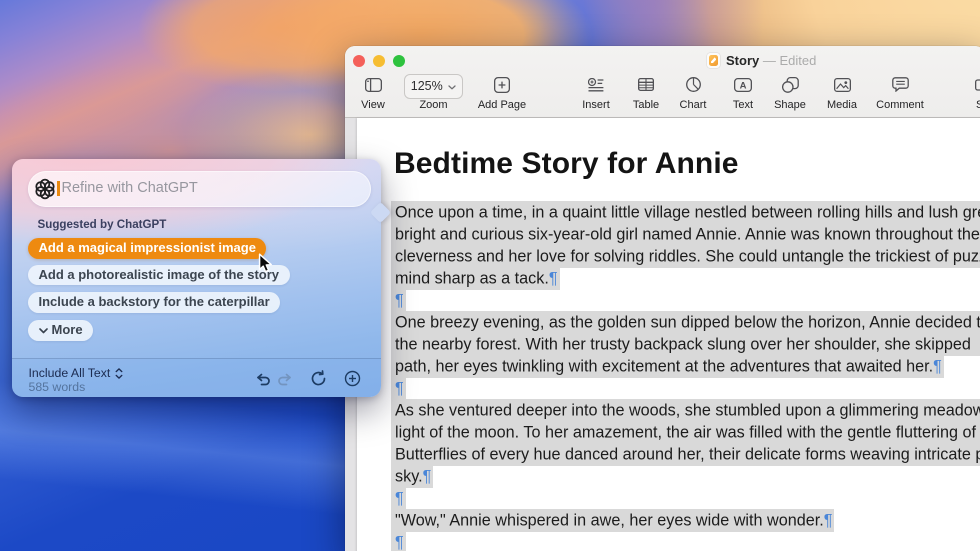 The height and width of the screenshot is (551, 980). What do you see at coordinates (743, 85) in the screenshot?
I see `svg-text: A` at bounding box center [743, 85].